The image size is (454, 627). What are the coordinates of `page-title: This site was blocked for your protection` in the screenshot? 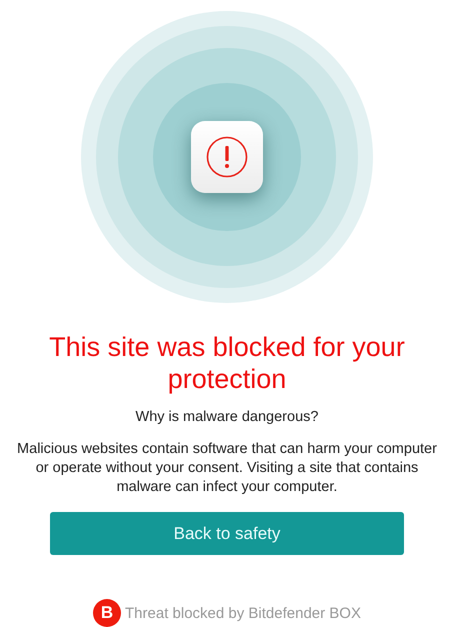 It's located at (227, 363).